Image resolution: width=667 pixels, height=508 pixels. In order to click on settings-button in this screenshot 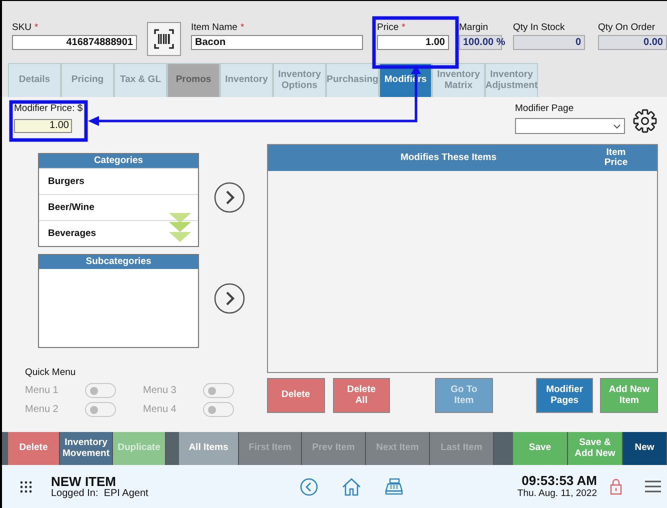, I will do `click(645, 121)`.